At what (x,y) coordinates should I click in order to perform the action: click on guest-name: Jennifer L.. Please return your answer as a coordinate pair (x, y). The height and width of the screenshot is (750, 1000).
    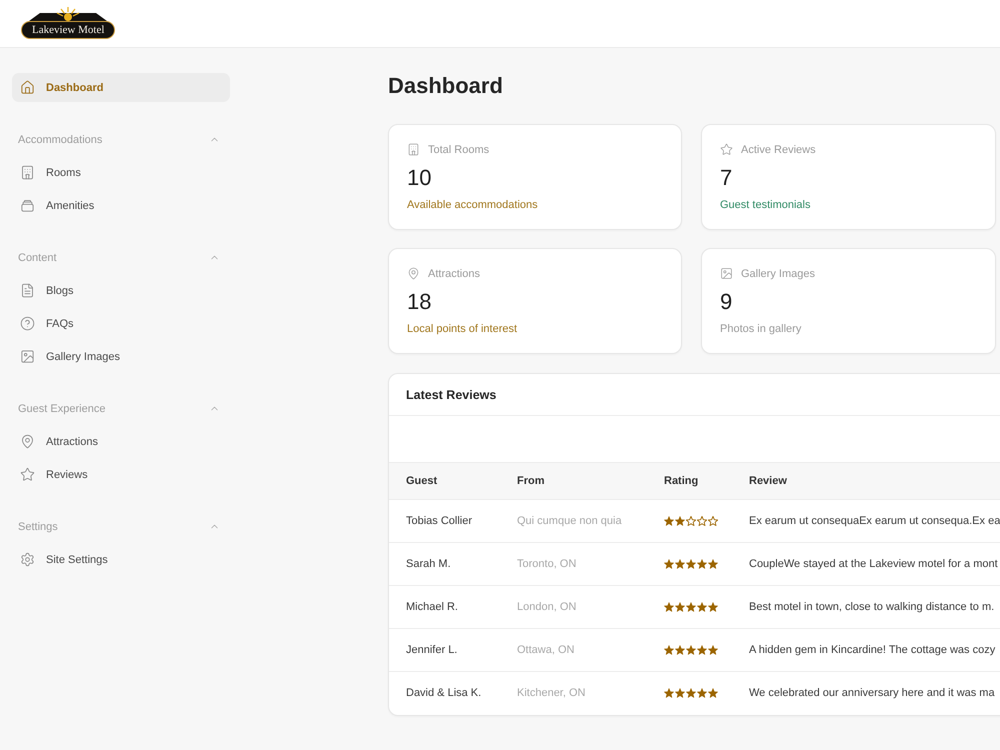
    Looking at the image, I should click on (444, 650).